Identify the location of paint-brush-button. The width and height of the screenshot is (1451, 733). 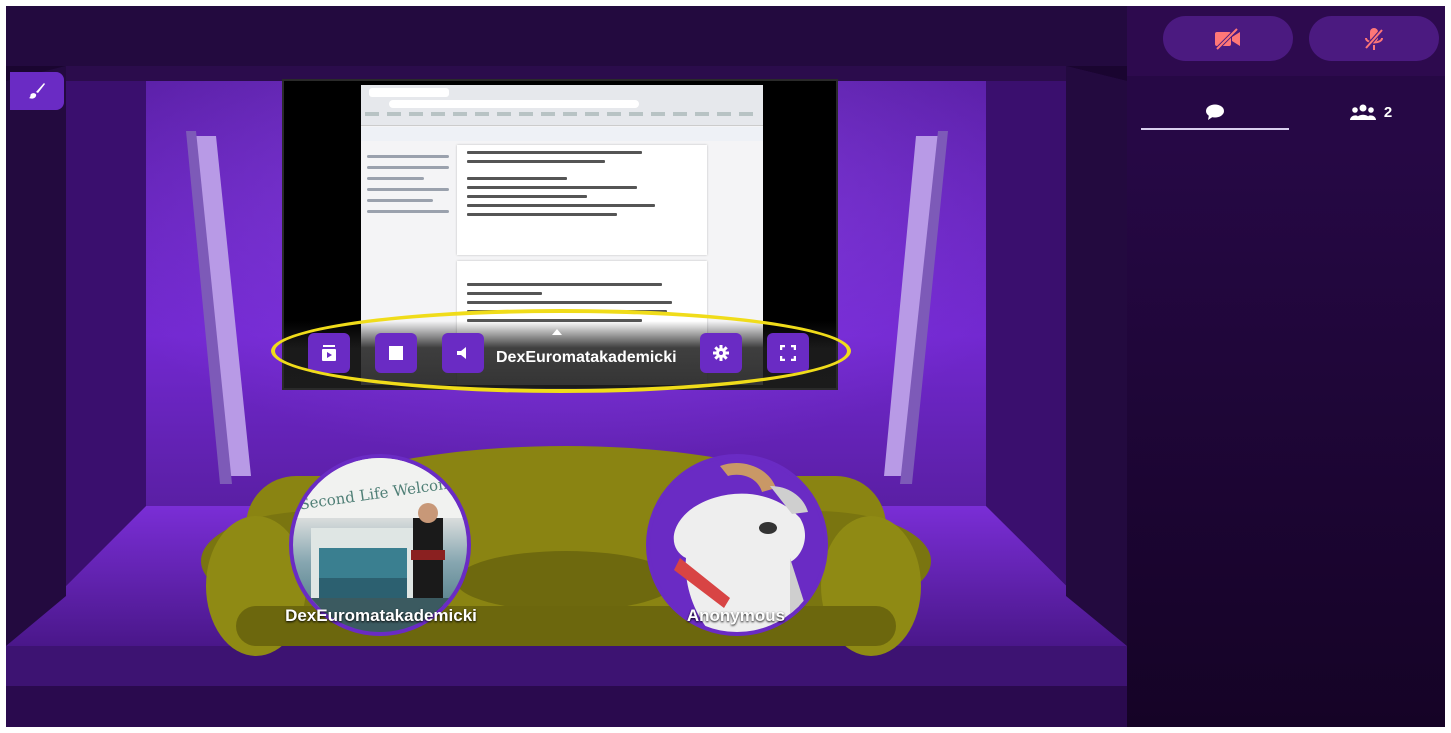
(37, 91).